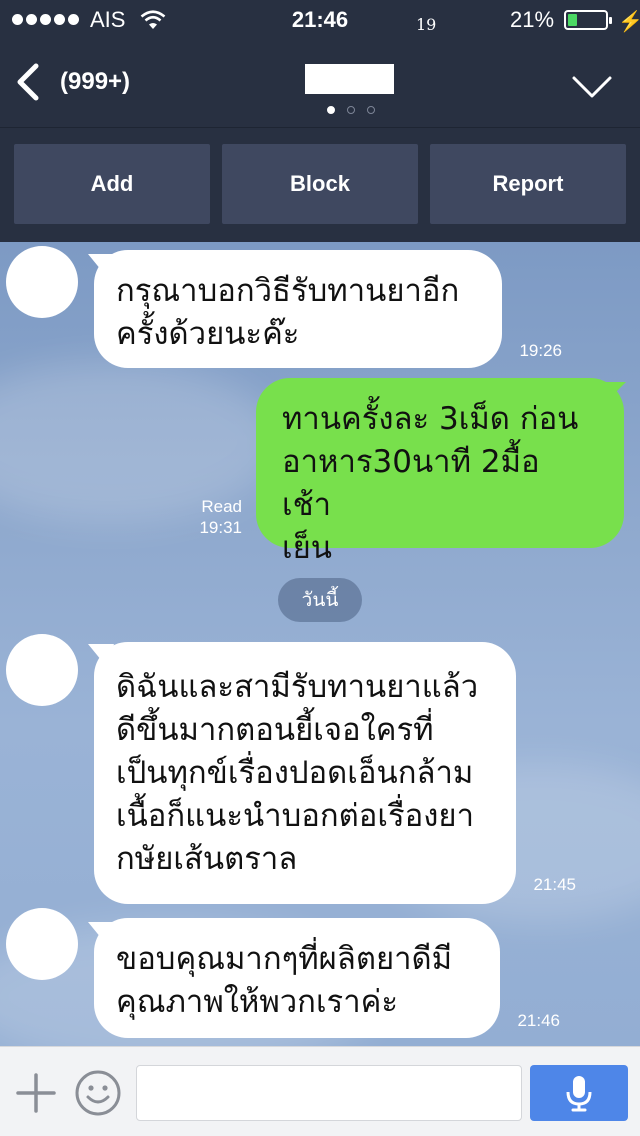 The height and width of the screenshot is (1136, 640). I want to click on chevron-down-icon, so click(592, 86).